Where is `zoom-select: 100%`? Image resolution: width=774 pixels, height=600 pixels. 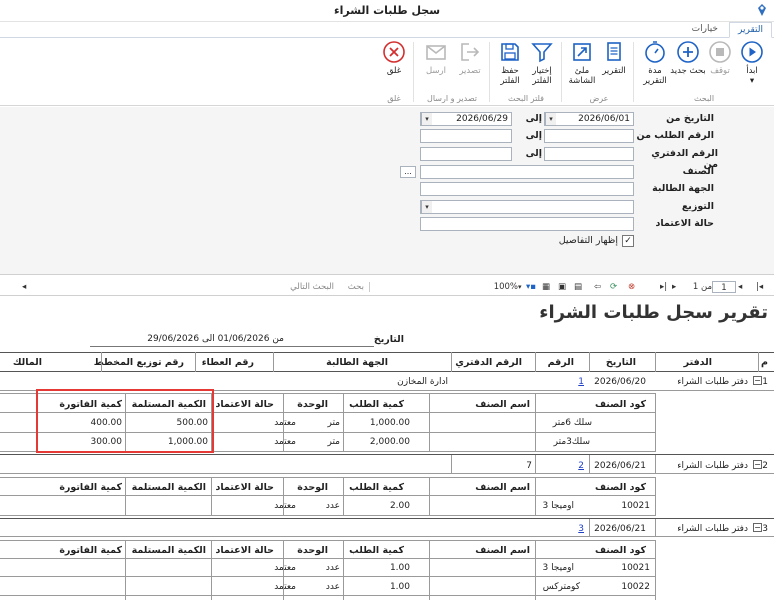
zoom-select: 100% is located at coordinates (504, 287).